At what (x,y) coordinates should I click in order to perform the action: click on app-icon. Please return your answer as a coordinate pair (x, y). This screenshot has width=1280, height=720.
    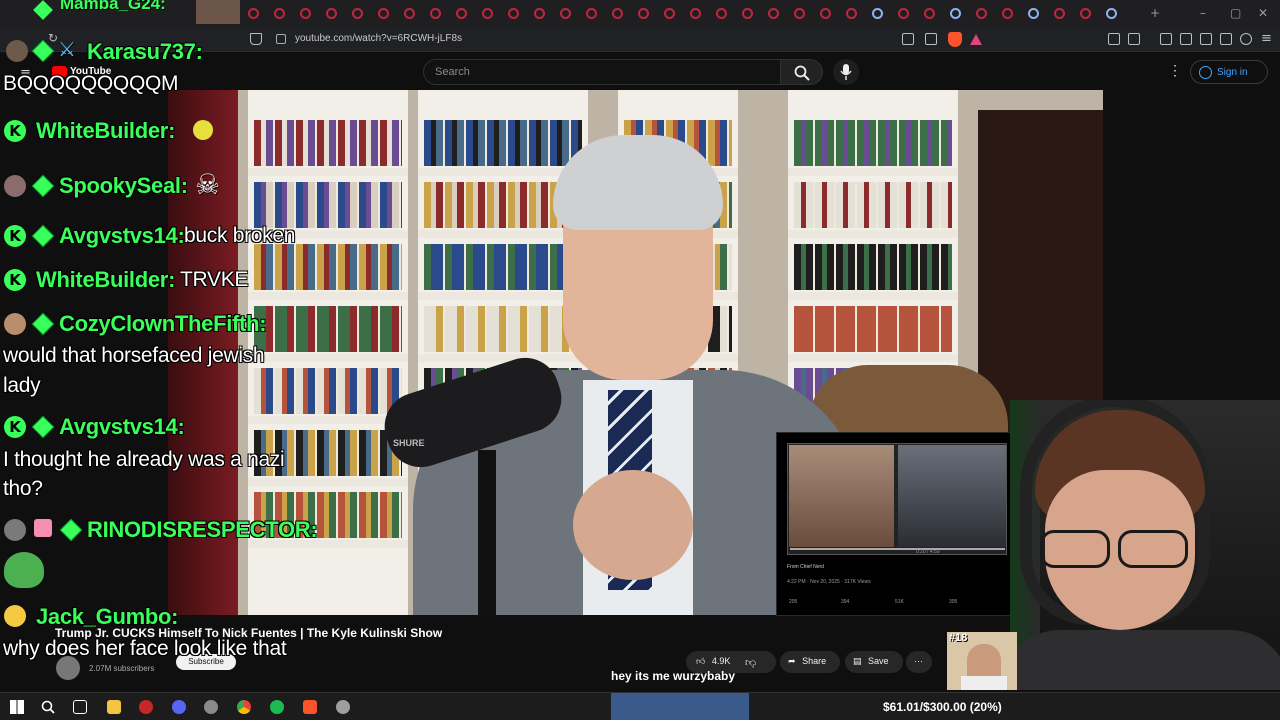
    Looking at the image, I should click on (343, 707).